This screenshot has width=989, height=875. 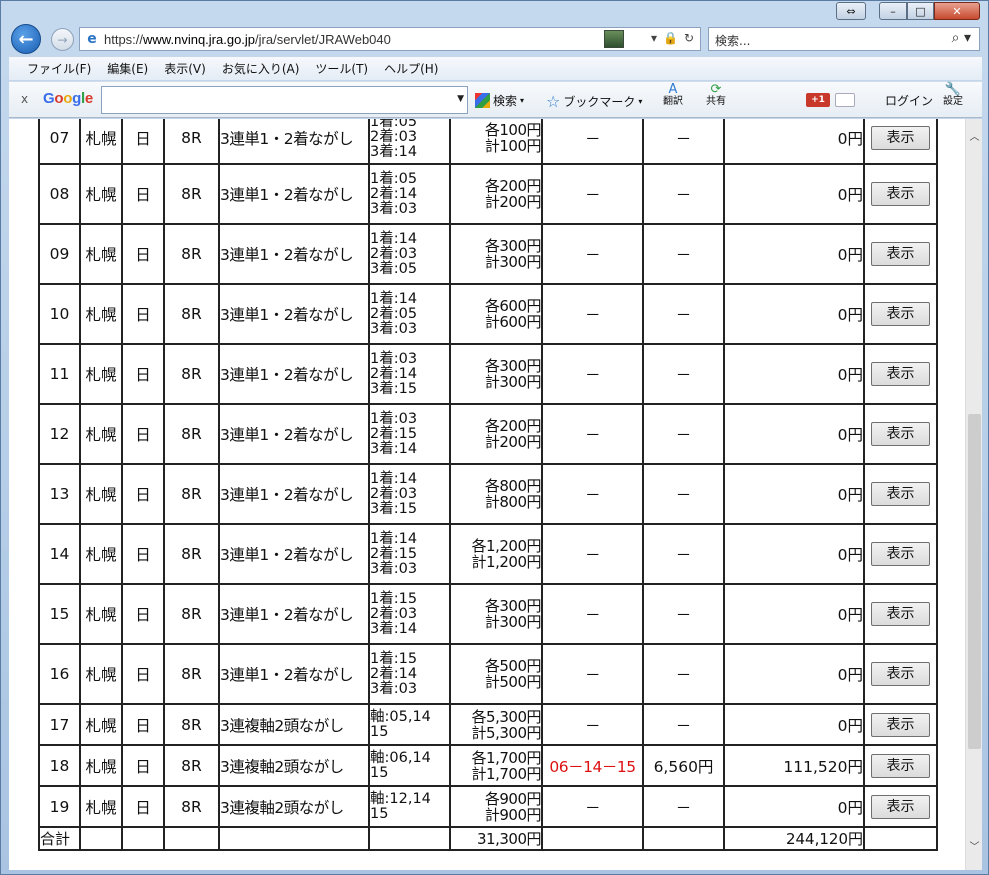 I want to click on bookmark-button: ☆ ブックマーク ▾, so click(x=594, y=101).